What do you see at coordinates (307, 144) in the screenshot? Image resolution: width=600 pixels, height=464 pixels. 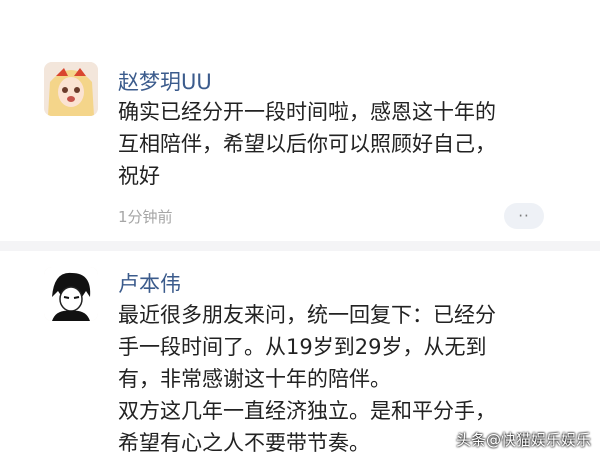 I see `comment-text: 确实已经分开一段时间啦，感恩这十年的 互相陪伴，希望以后你可以照顾好自己， 祝好` at bounding box center [307, 144].